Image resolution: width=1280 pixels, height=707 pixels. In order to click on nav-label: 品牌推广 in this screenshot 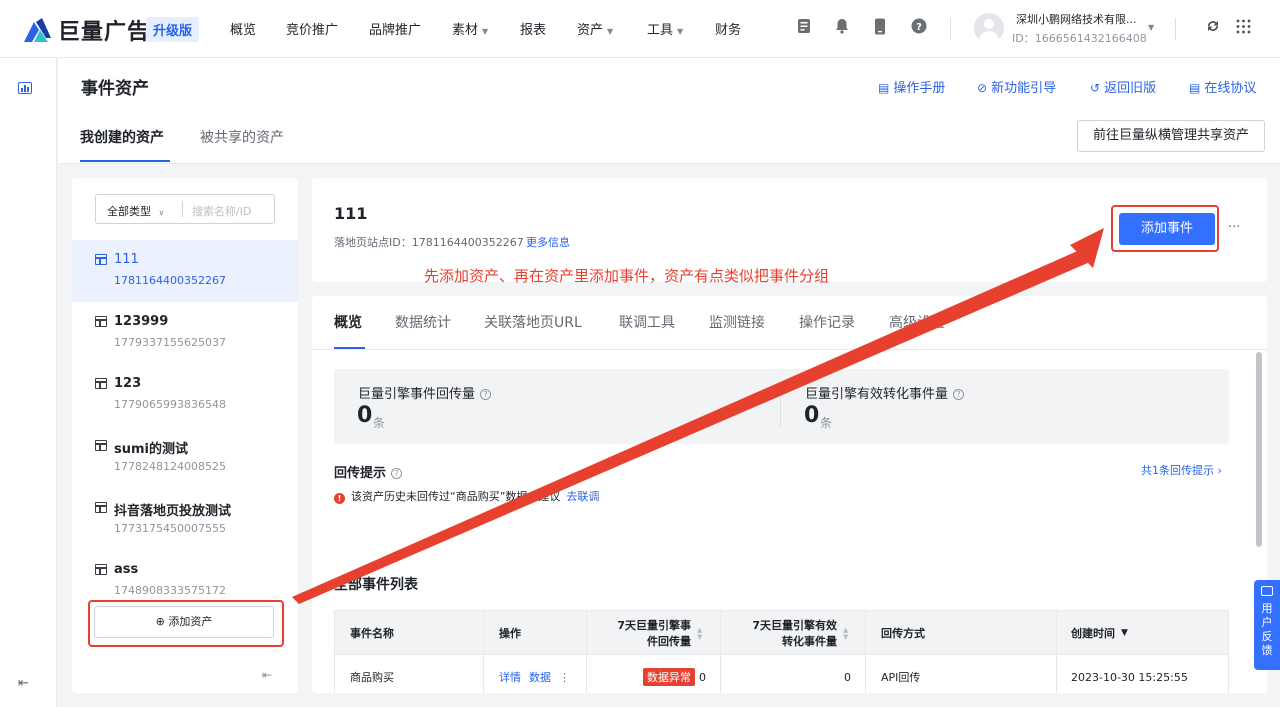, I will do `click(395, 30)`.